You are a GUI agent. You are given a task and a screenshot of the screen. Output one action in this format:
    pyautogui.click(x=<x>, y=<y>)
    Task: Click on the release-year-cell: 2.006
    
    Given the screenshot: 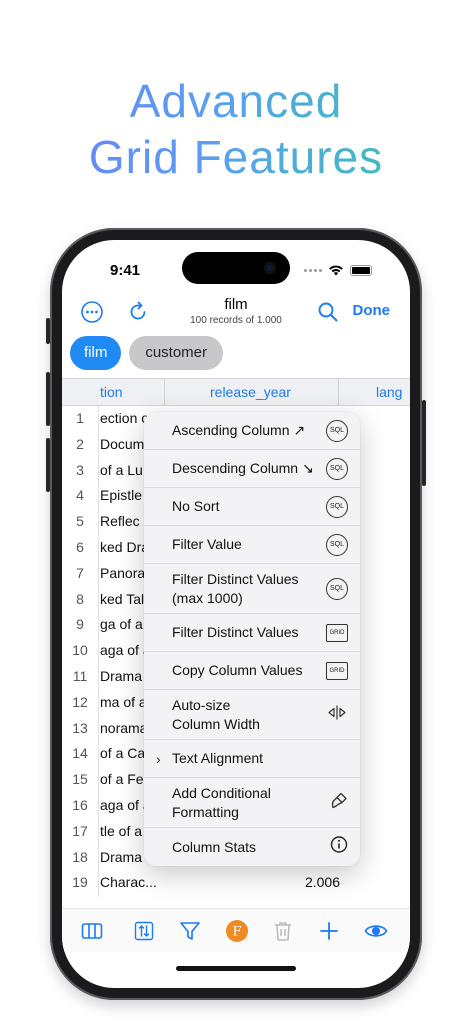 What is the action you would take?
    pyautogui.click(x=322, y=883)
    